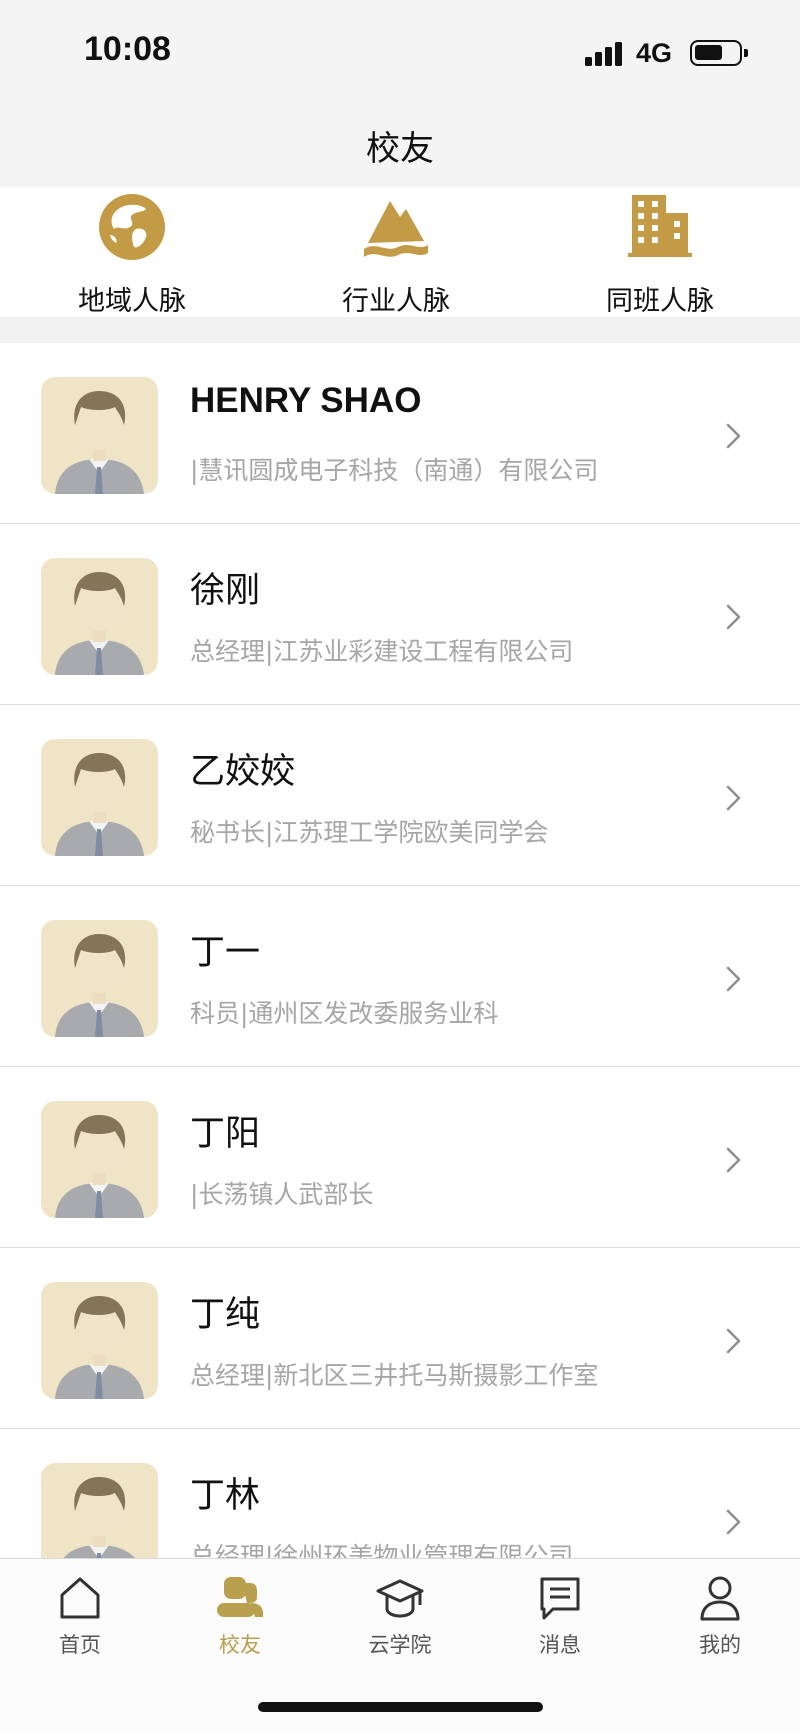 The image size is (800, 1731). What do you see at coordinates (394, 470) in the screenshot?
I see `alumni-detail: |慧讯圆成电子科技（南通）有限公司` at bounding box center [394, 470].